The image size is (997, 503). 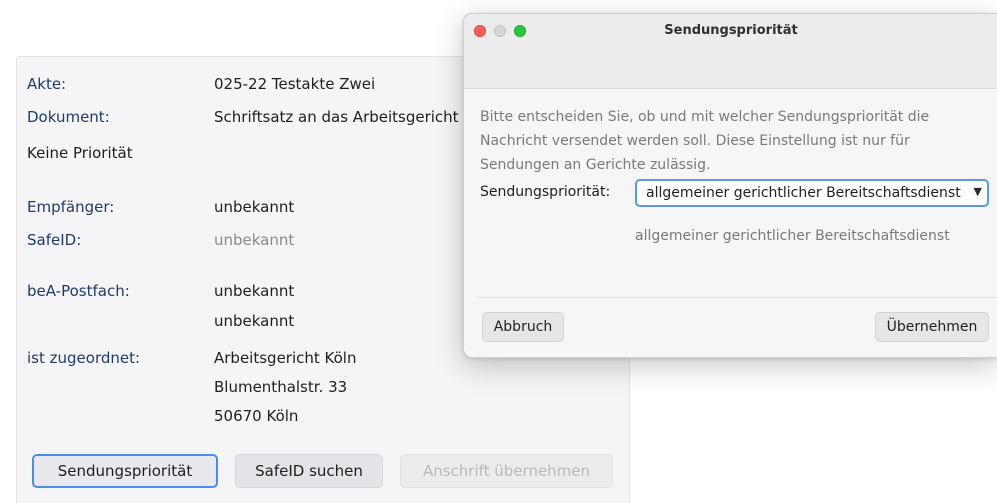 I want to click on bea-label: beA-Postfach:, so click(x=78, y=291).